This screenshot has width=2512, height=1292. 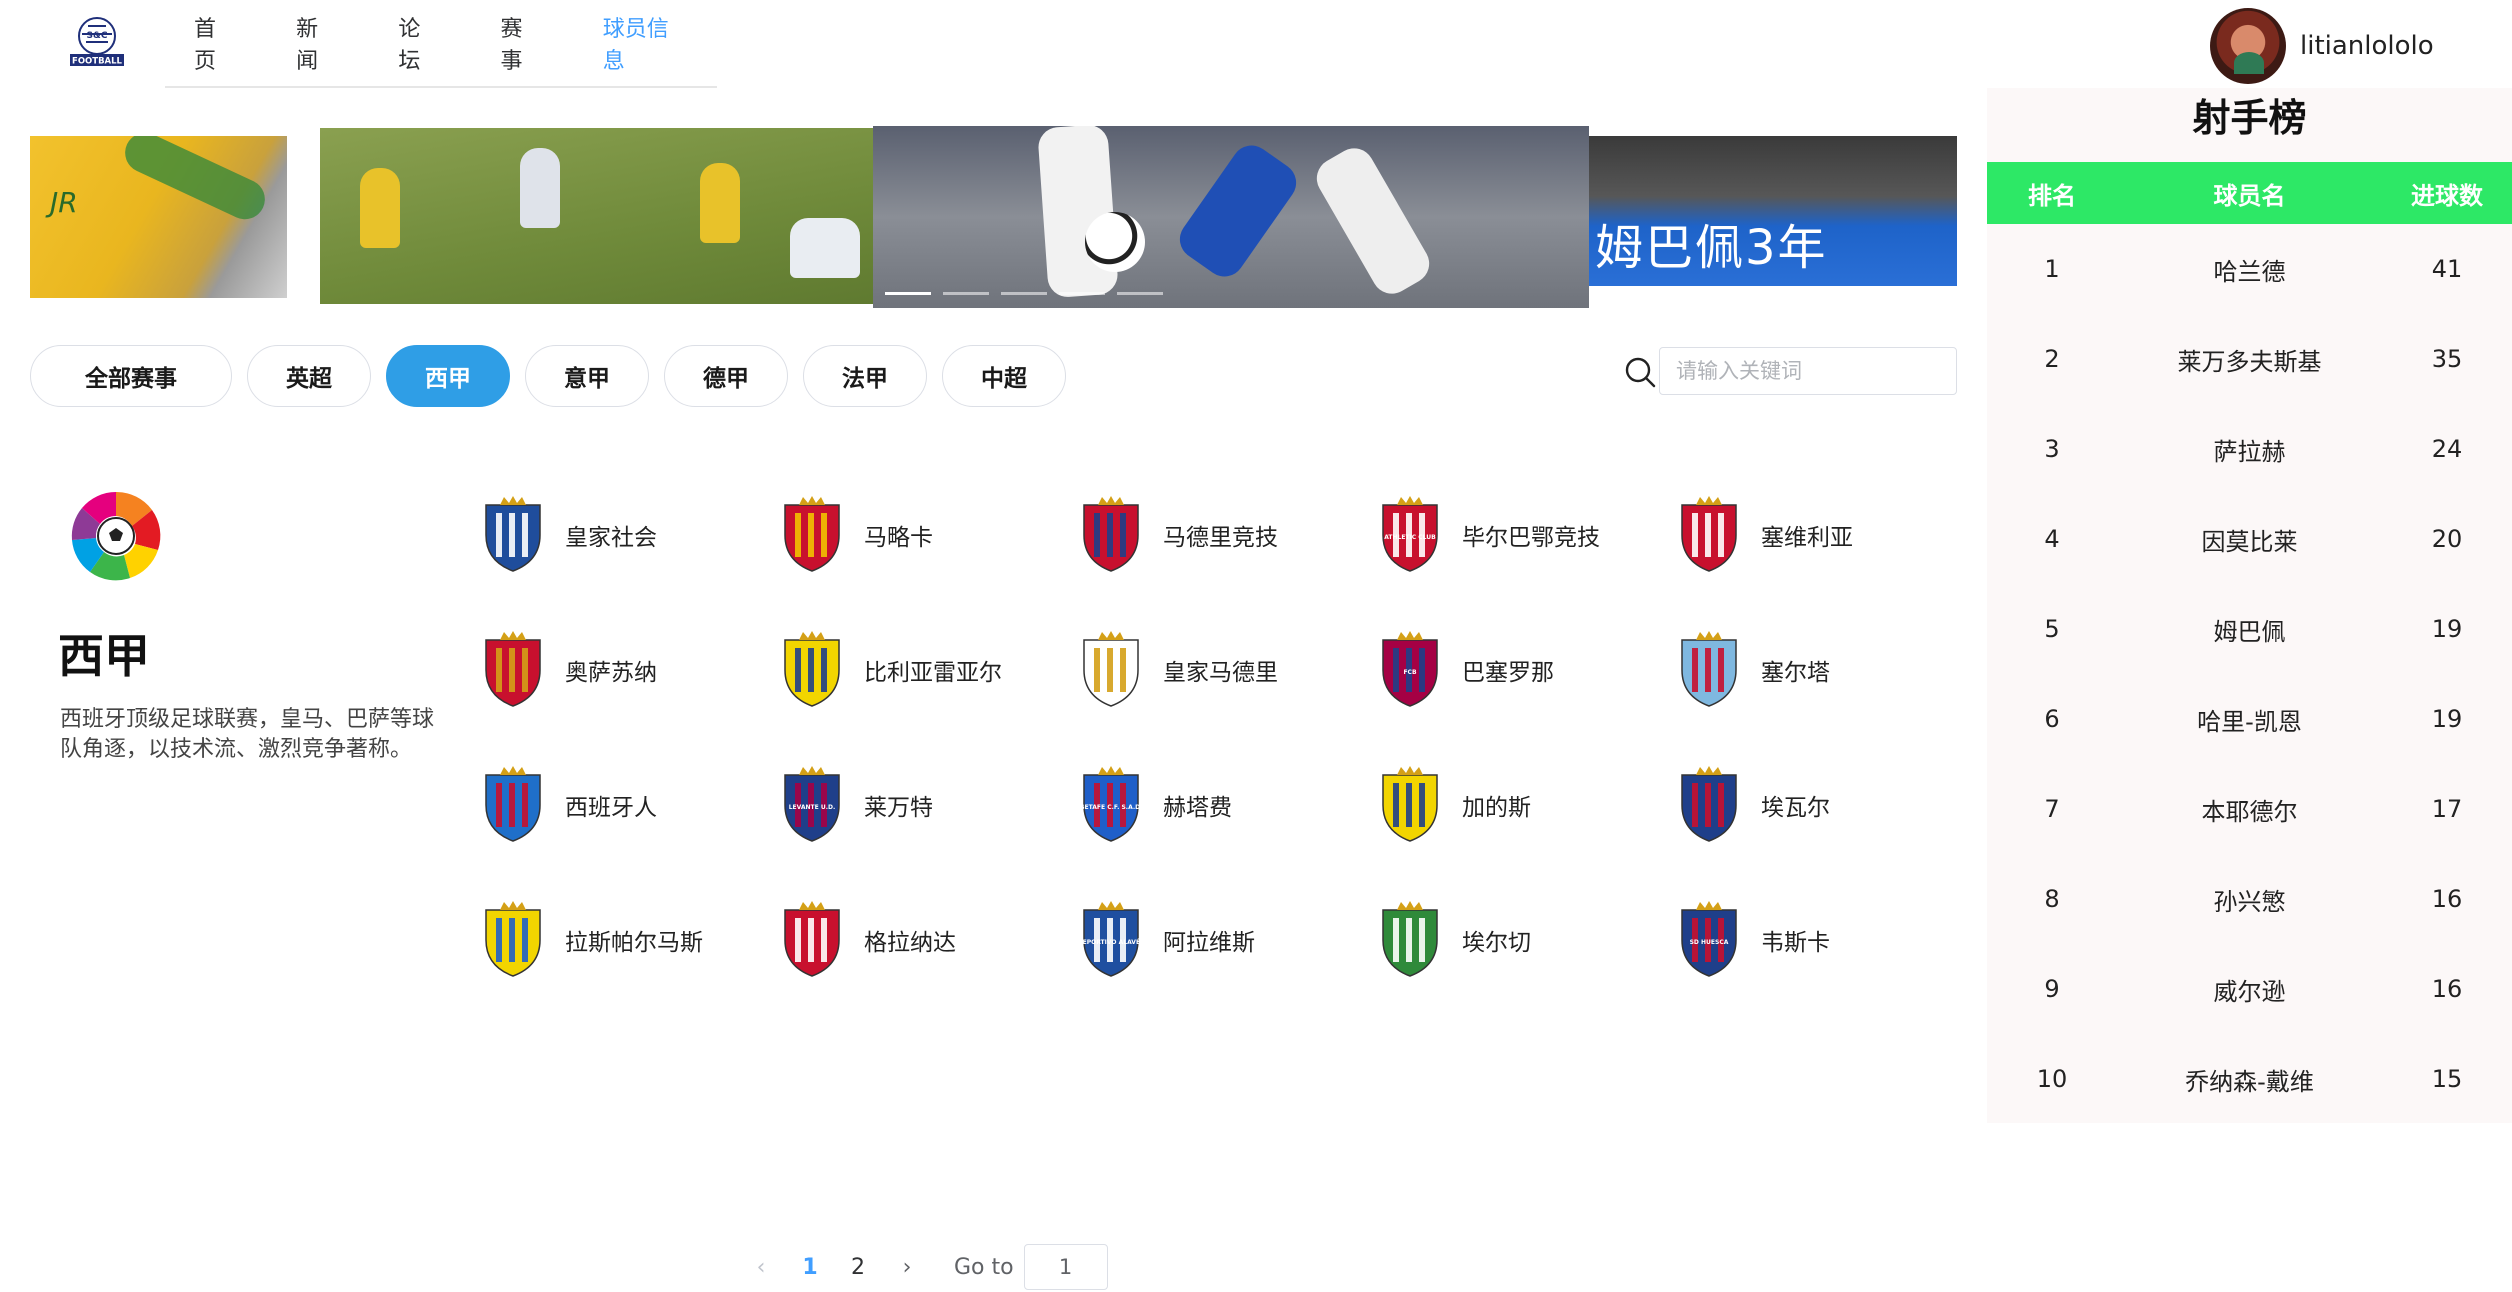 I want to click on team-name: 莱万特, so click(x=898, y=805).